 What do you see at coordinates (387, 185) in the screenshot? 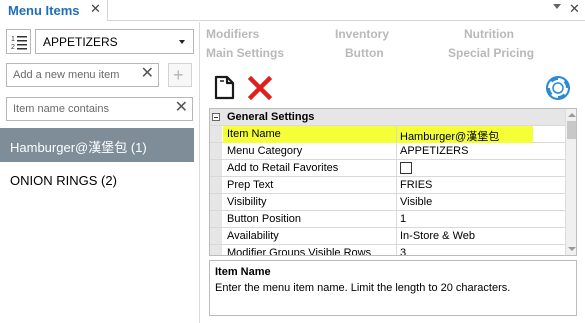
I see `property-row-prep-text: Prep Text FRIES` at bounding box center [387, 185].